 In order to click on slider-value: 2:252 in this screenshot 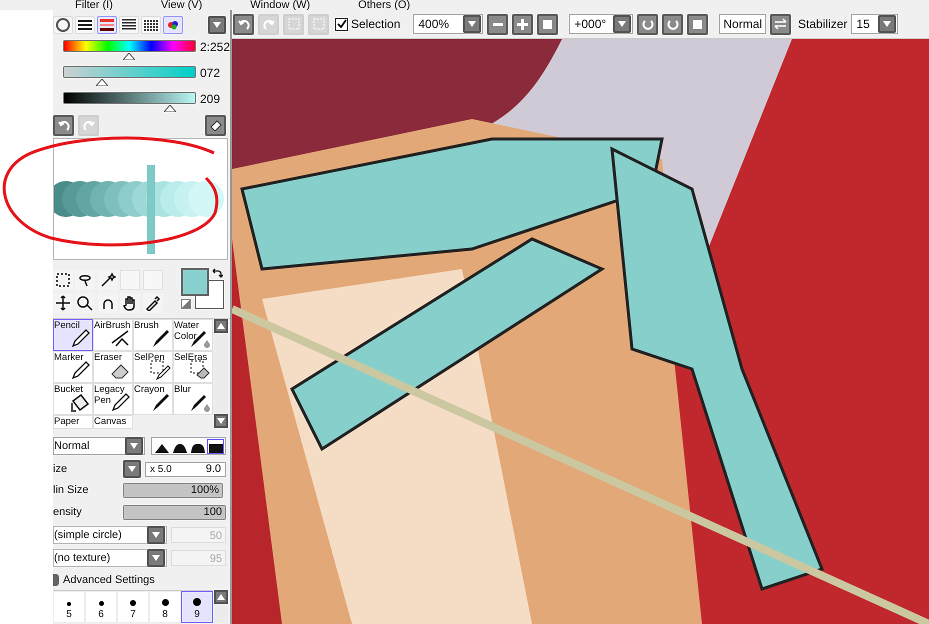, I will do `click(215, 47)`.